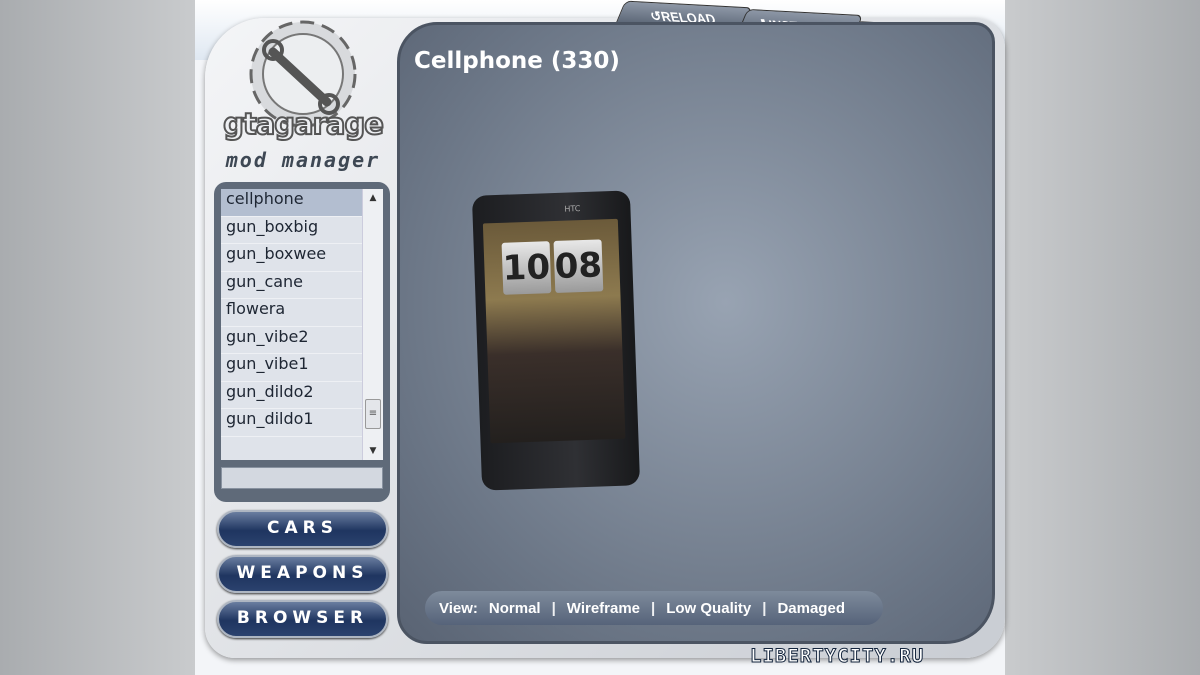  What do you see at coordinates (515, 608) in the screenshot?
I see `view-normal: Normal` at bounding box center [515, 608].